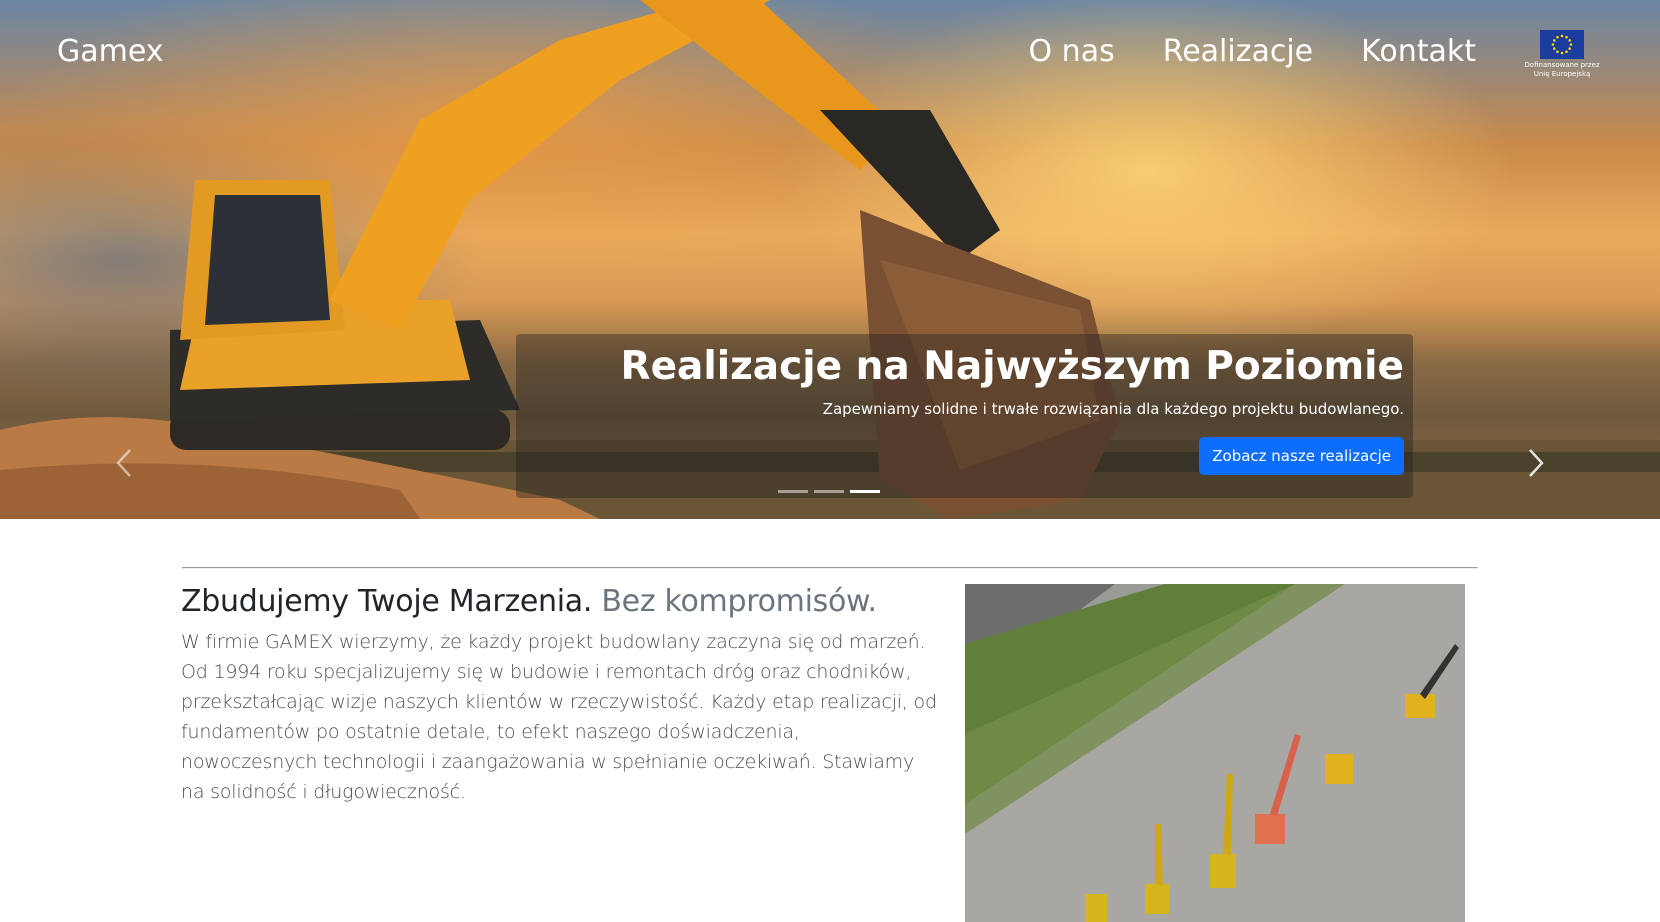 The width and height of the screenshot is (1660, 922). Describe the element at coordinates (1562, 65) in the screenshot. I see `eu-badge-line1: Dofinansowane przez` at that location.